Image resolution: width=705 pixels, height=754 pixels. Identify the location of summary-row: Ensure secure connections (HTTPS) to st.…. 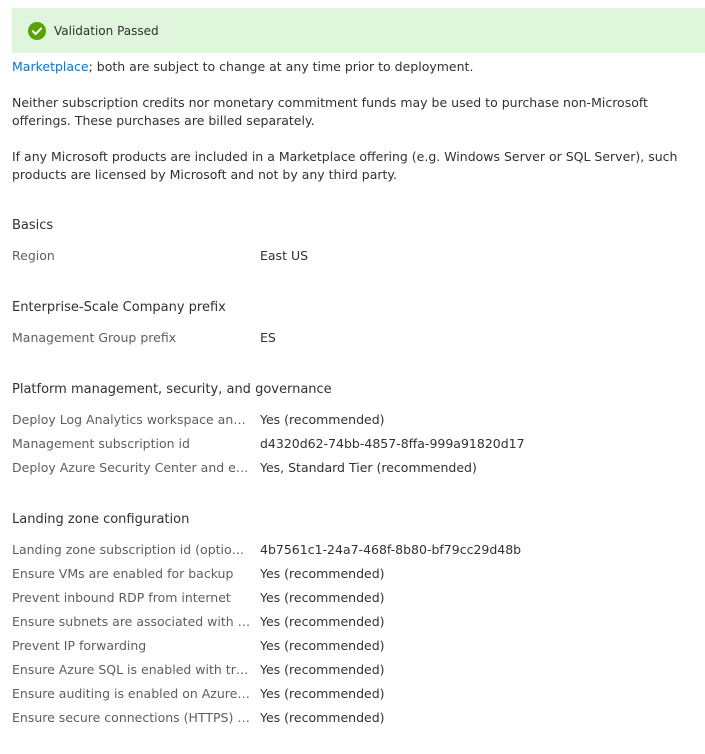
(357, 718).